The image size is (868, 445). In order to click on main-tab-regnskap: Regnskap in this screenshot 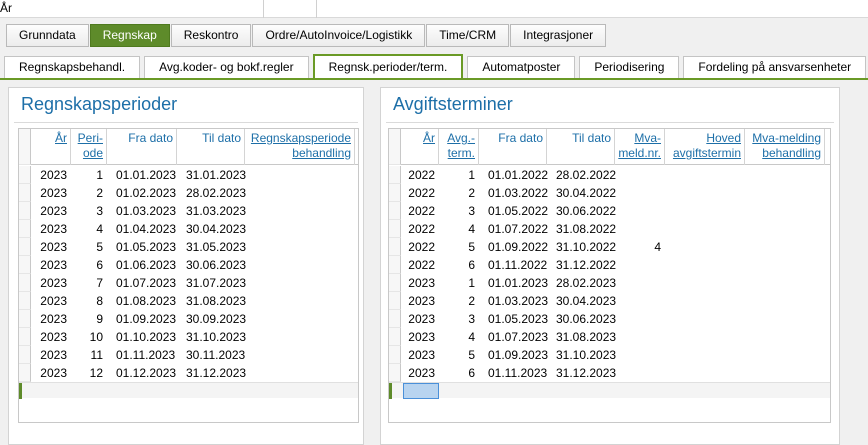, I will do `click(129, 35)`.